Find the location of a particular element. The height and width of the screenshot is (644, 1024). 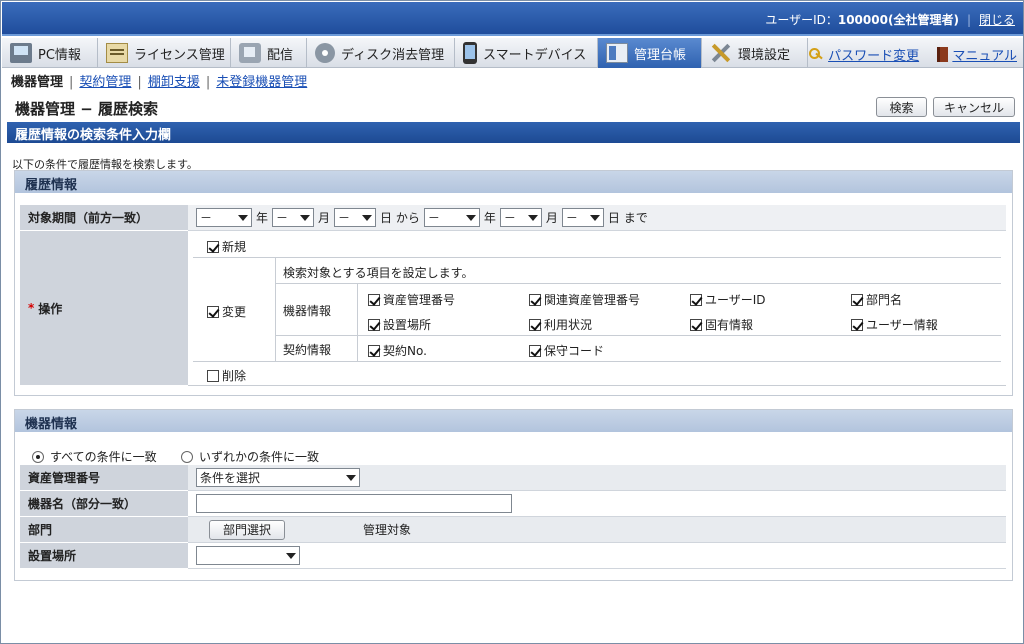

user-id-value: 100000(全社管理者) is located at coordinates (898, 20).